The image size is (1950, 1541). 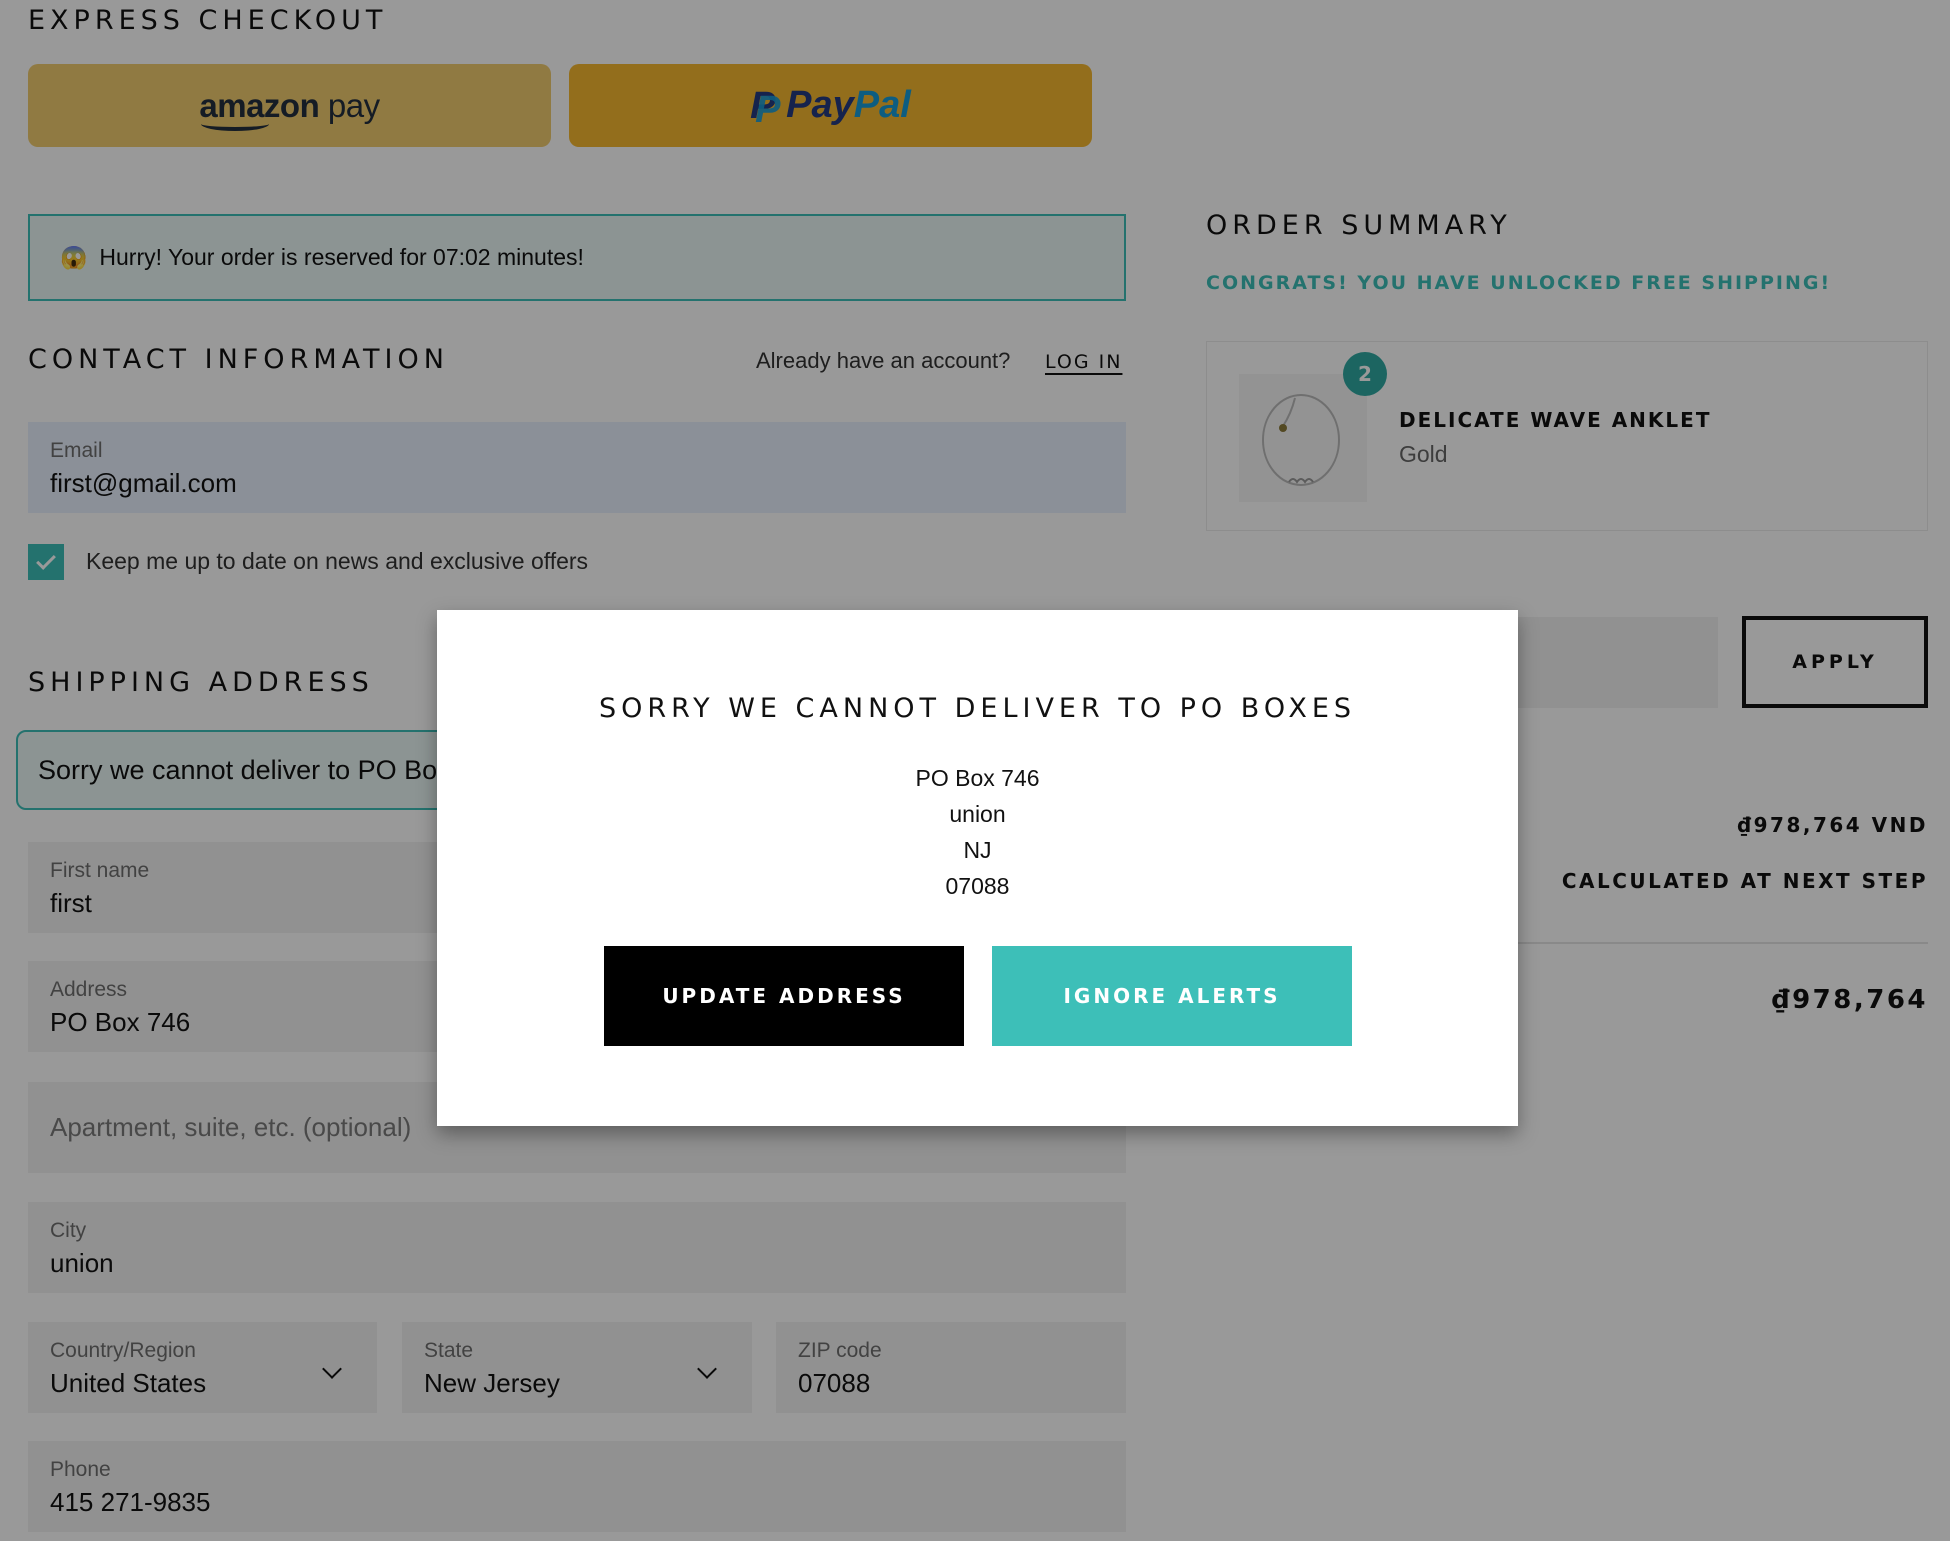 I want to click on modal-address-line: 07088, so click(x=977, y=886).